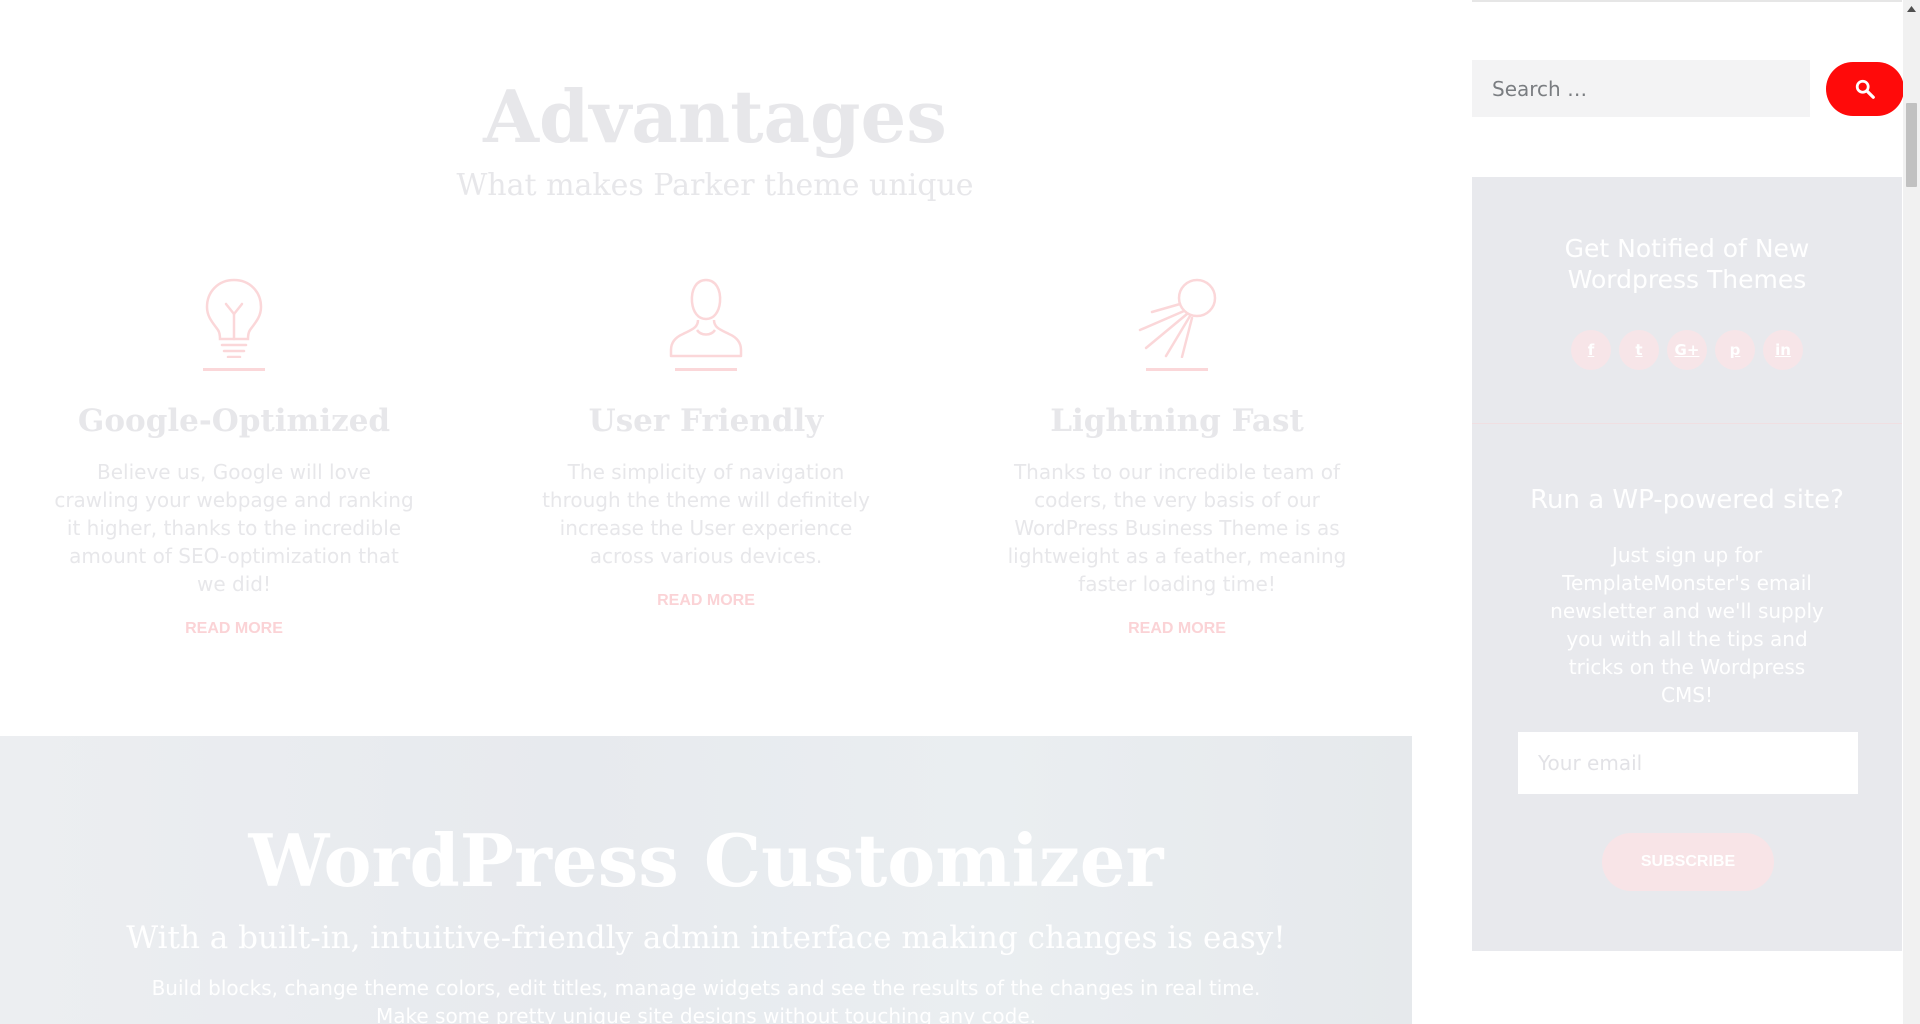 The width and height of the screenshot is (1920, 1024). What do you see at coordinates (1591, 350) in the screenshot?
I see `facebook-icon: f` at bounding box center [1591, 350].